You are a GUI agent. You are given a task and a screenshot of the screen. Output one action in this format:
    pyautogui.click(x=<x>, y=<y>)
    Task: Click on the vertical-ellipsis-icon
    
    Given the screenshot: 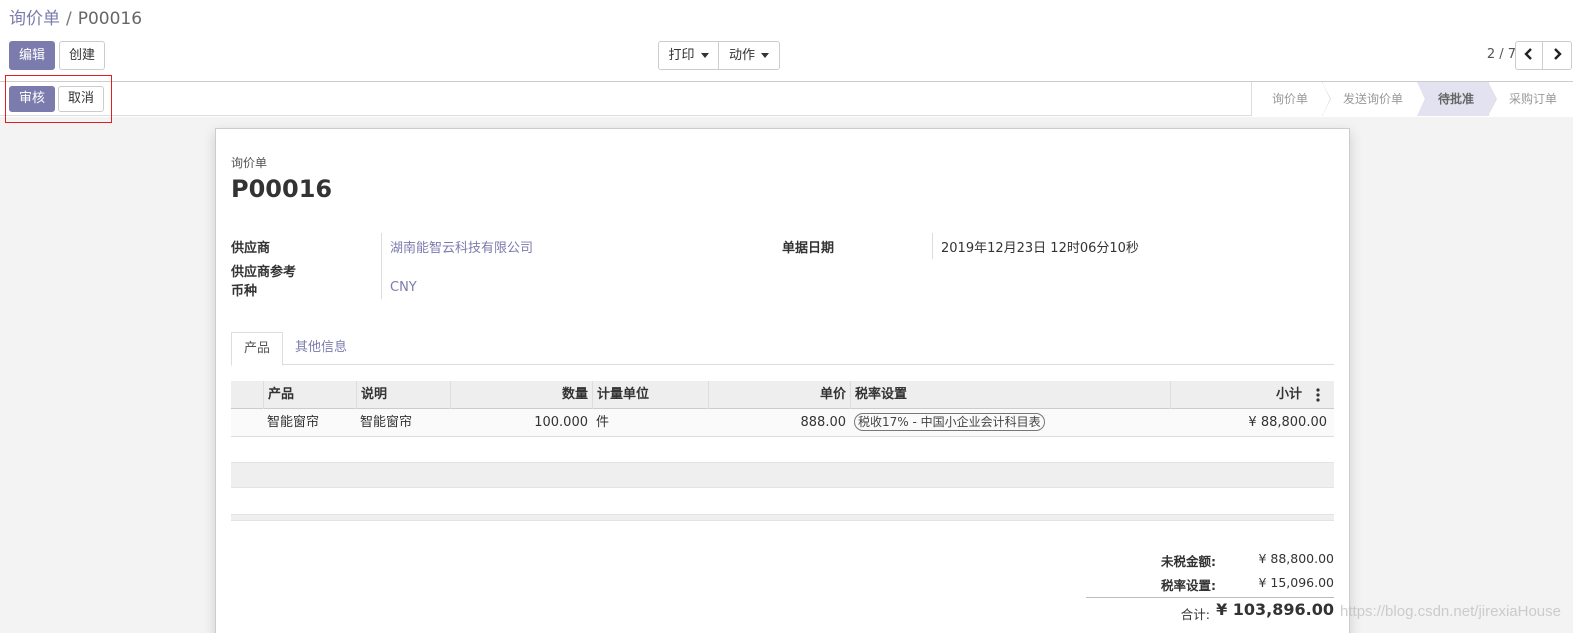 What is the action you would take?
    pyautogui.click(x=1318, y=395)
    